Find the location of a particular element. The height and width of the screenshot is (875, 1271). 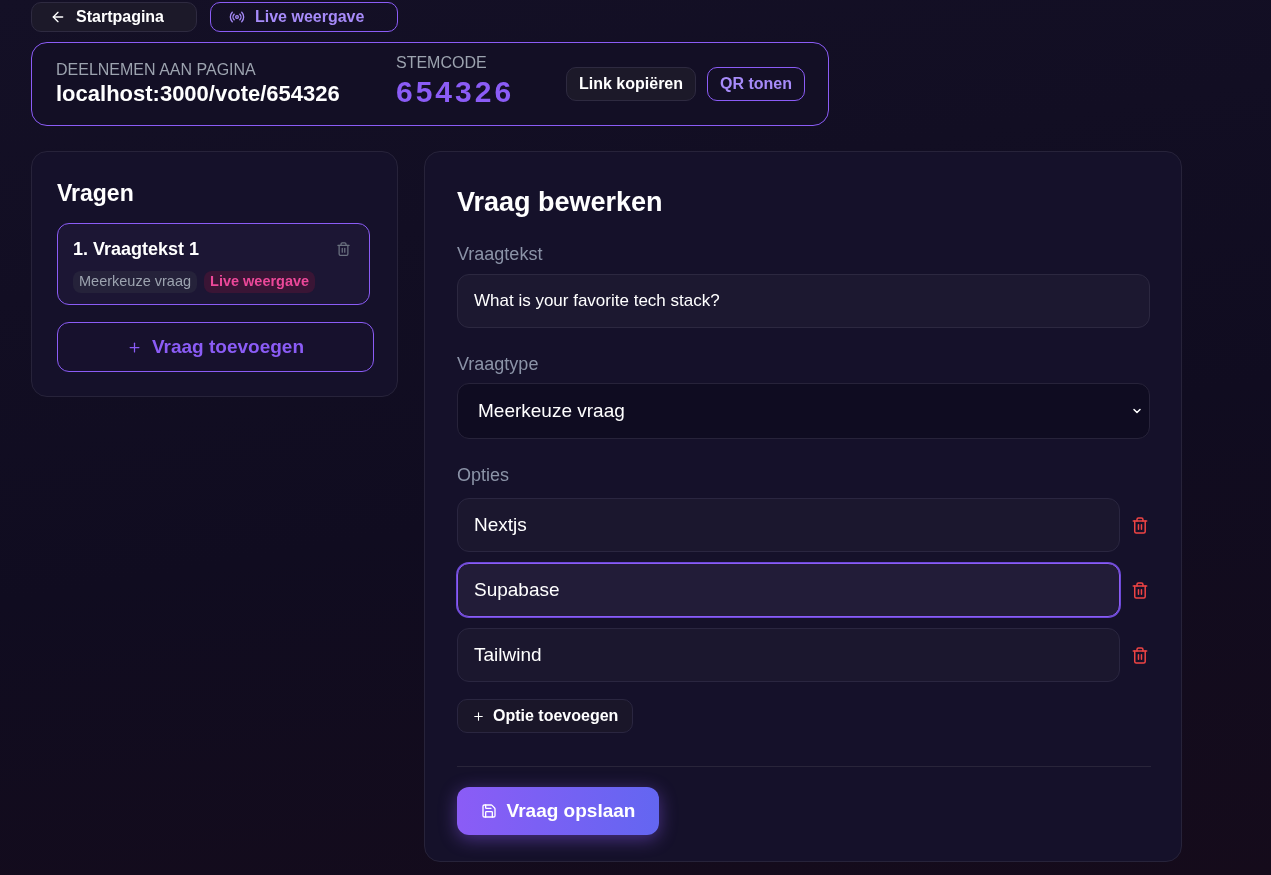

option-input: Supabase is located at coordinates (789, 590).